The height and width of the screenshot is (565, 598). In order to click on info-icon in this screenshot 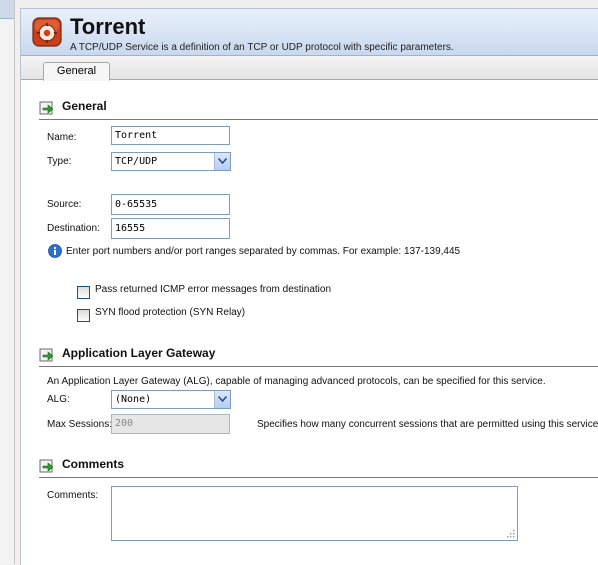, I will do `click(55, 251)`.